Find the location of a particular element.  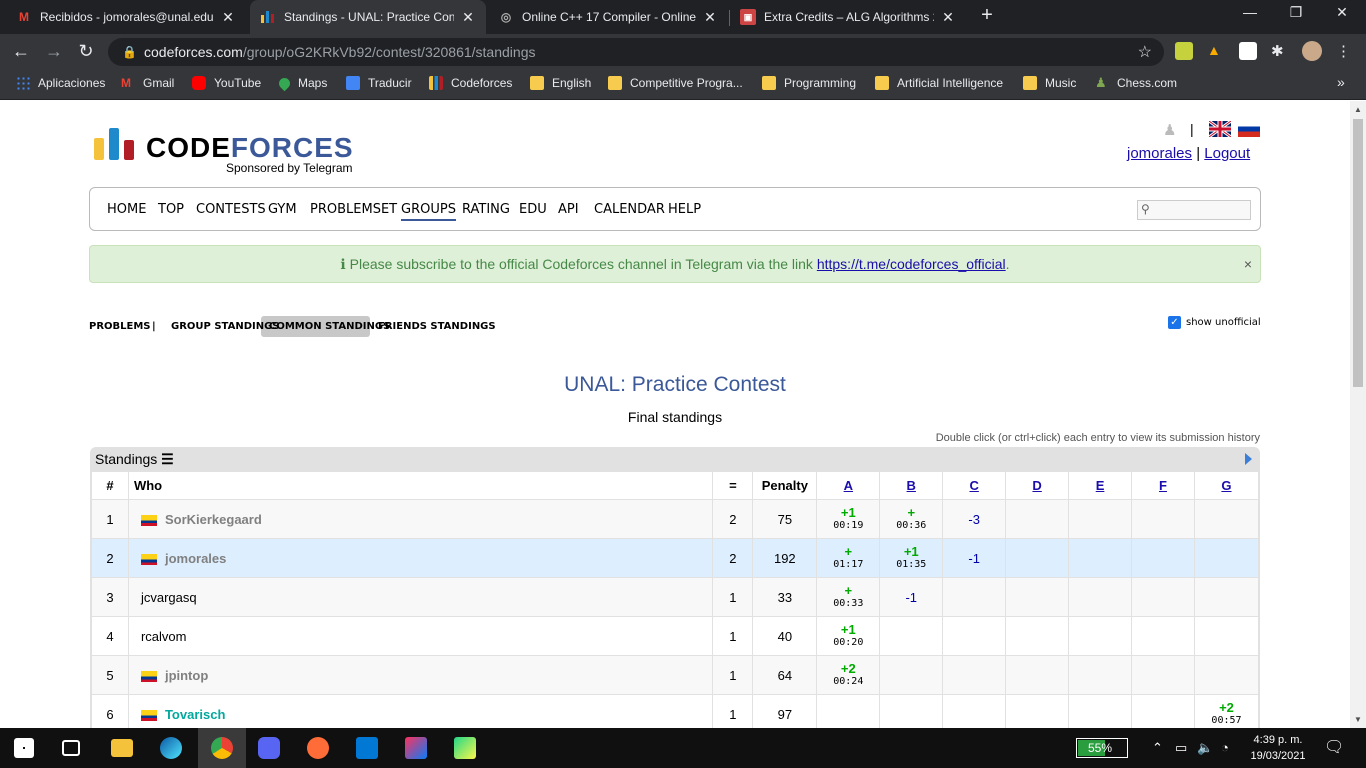

tab-standings: Standings - UNAL: Practice Conte ✕ is located at coordinates (368, 17).